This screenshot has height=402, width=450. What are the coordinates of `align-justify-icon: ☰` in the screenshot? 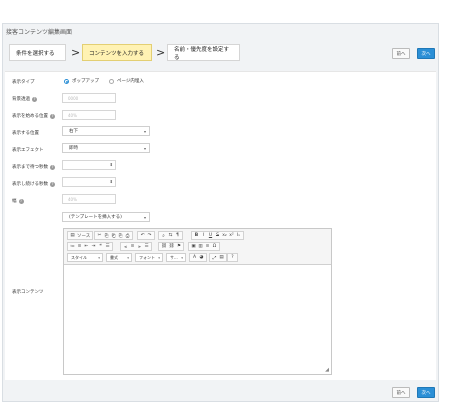 It's located at (146, 246).